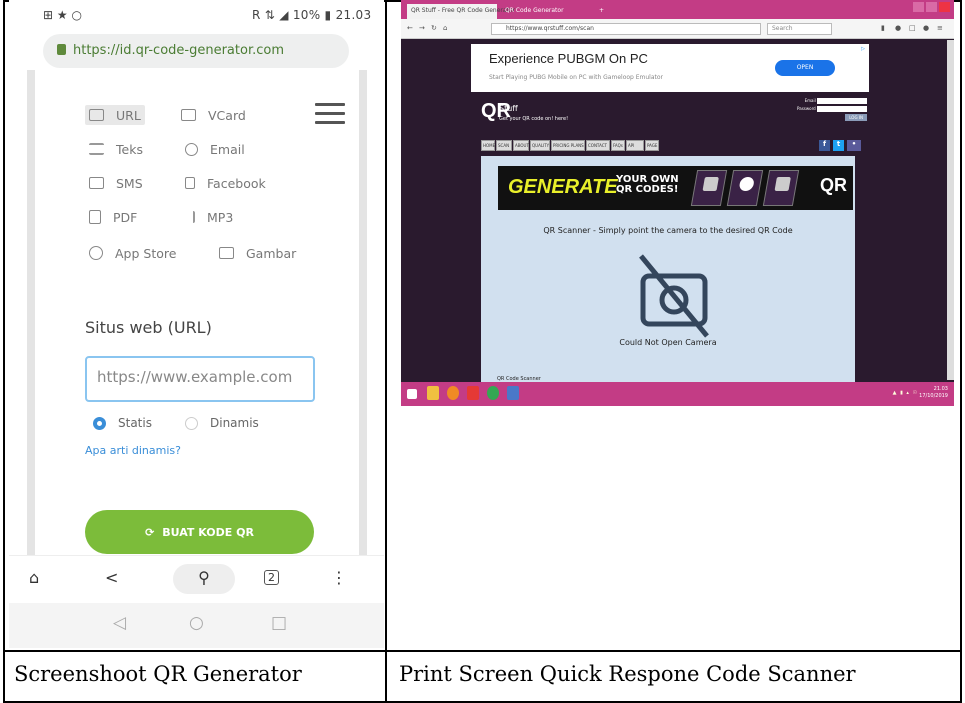 The width and height of the screenshot is (965, 703). What do you see at coordinates (950, 210) in the screenshot?
I see `page-scrollbar` at bounding box center [950, 210].